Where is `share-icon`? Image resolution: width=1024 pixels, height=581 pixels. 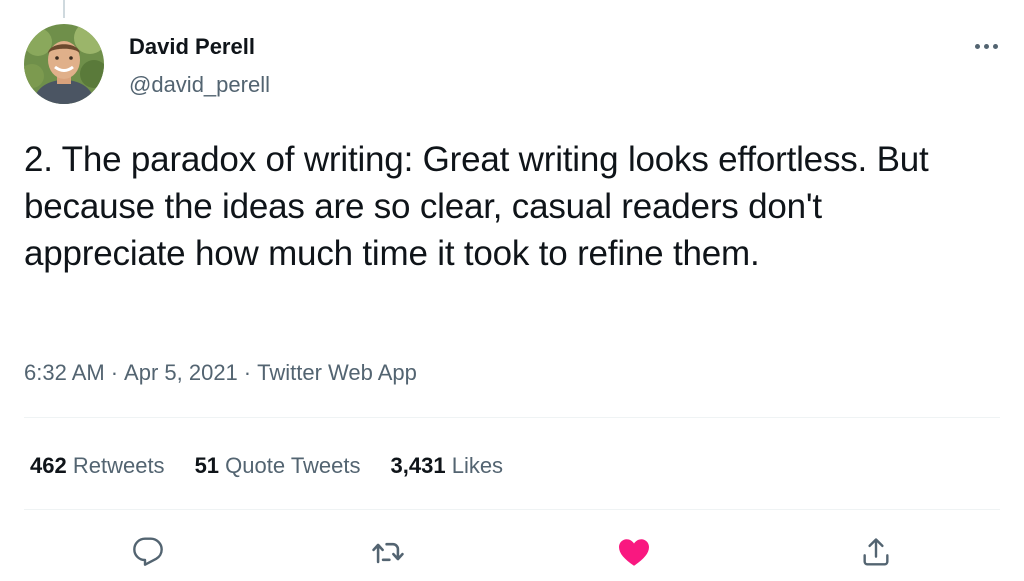
share-icon is located at coordinates (876, 552).